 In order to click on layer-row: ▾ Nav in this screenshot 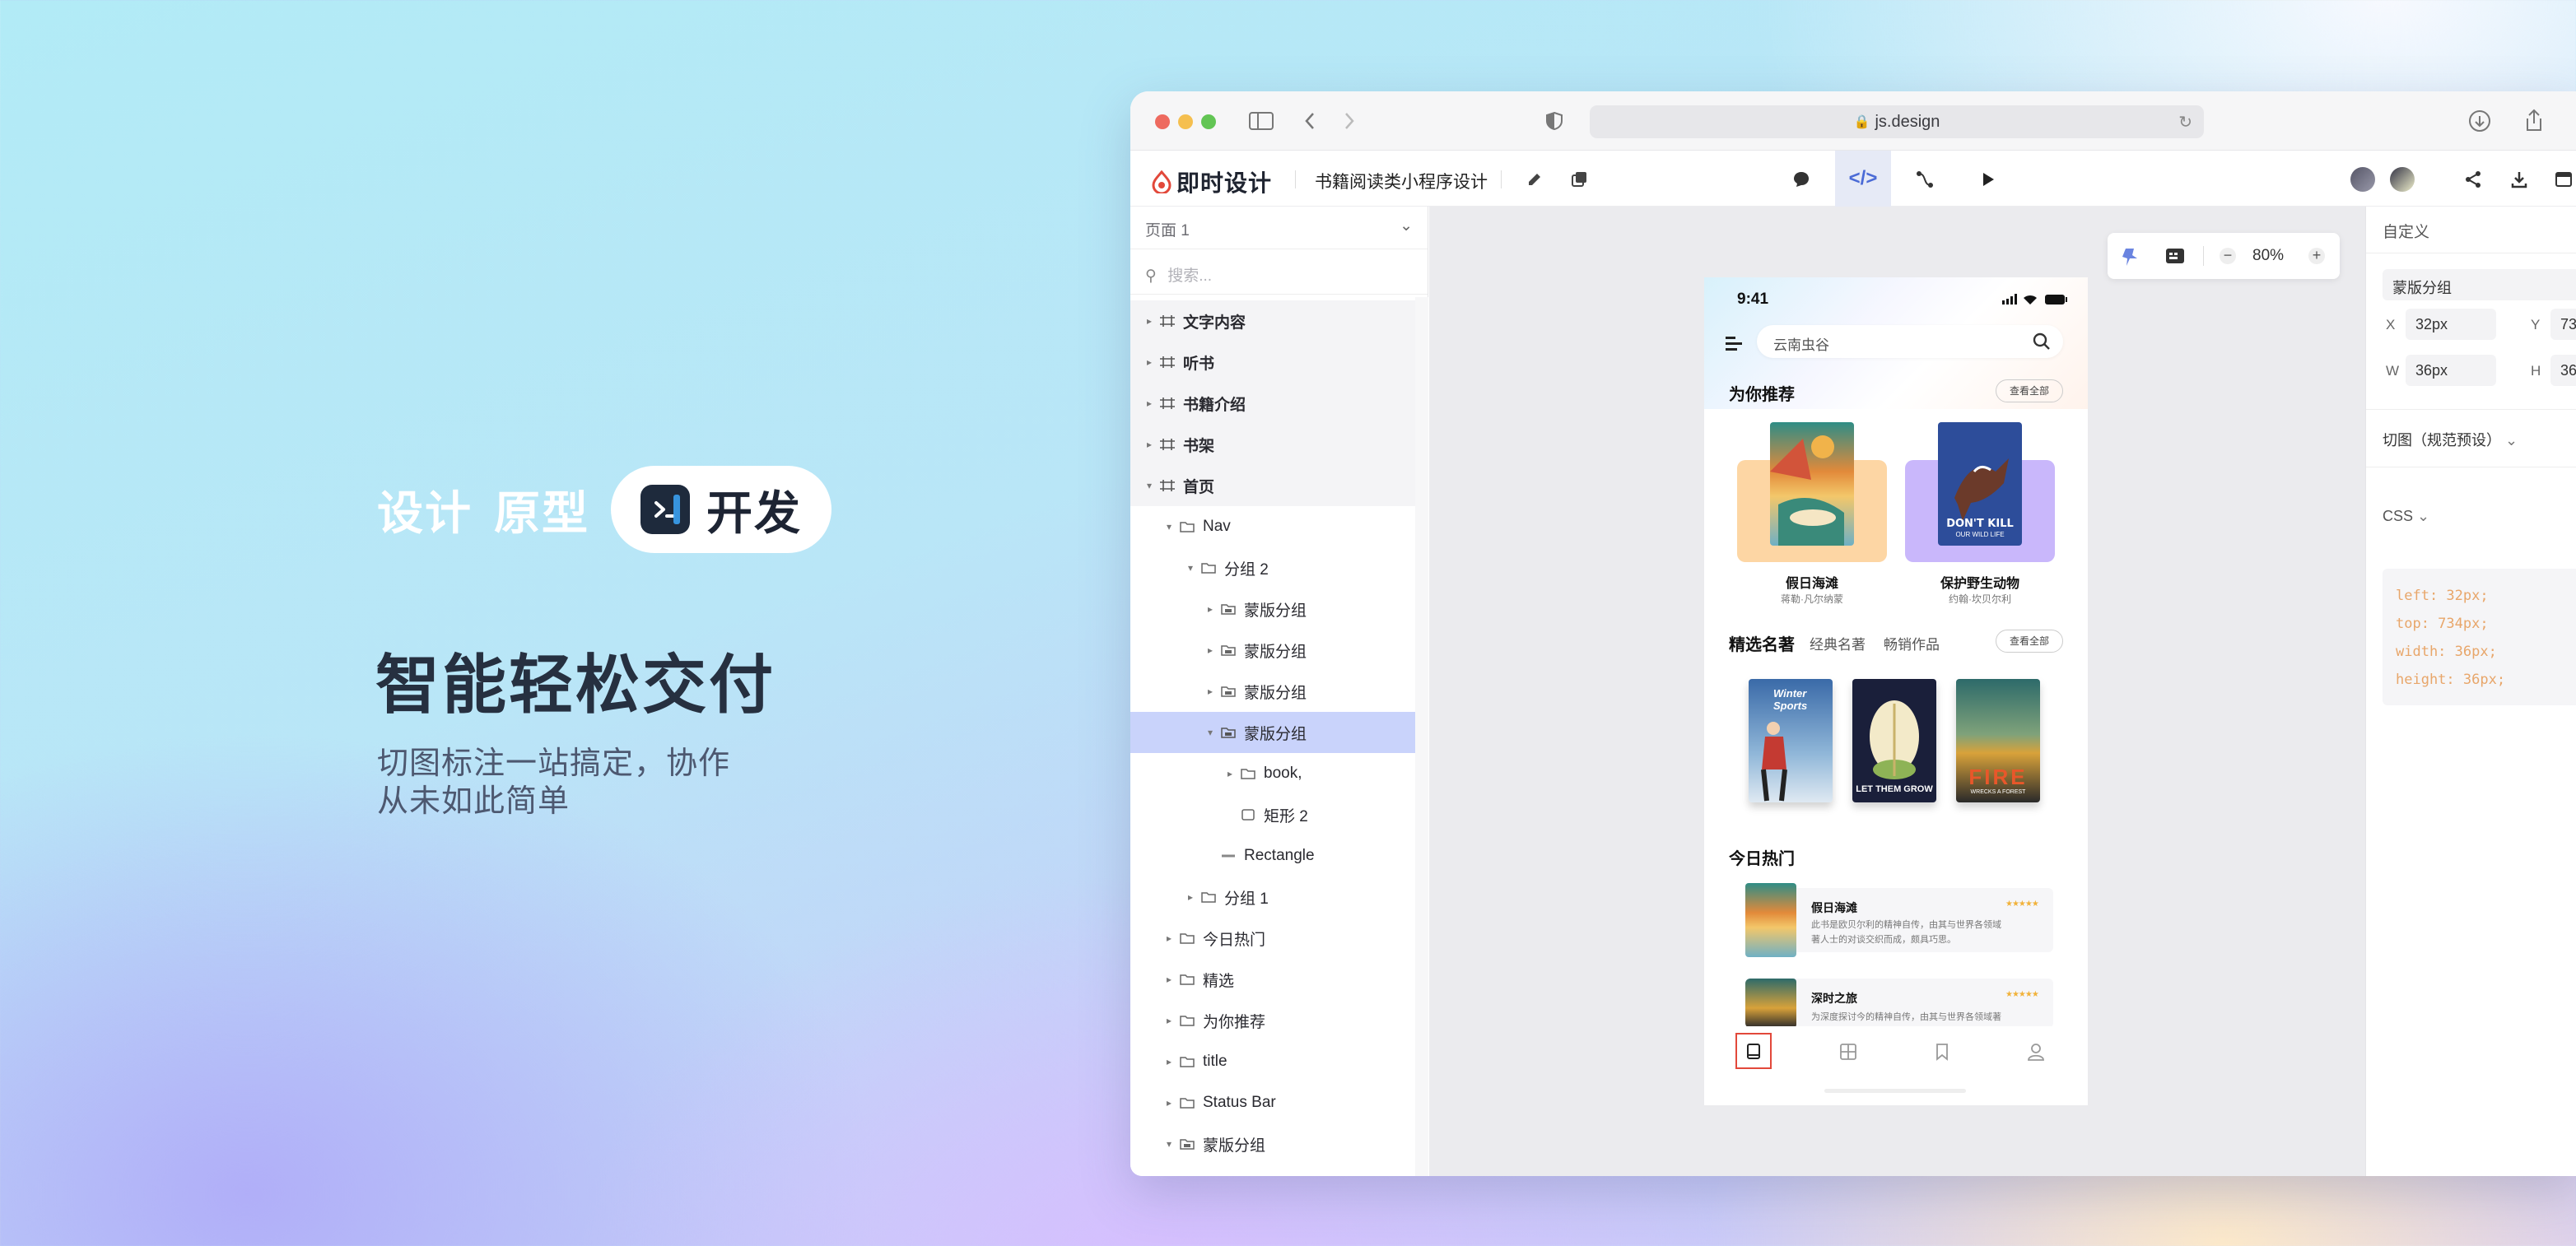, I will do `click(1272, 526)`.